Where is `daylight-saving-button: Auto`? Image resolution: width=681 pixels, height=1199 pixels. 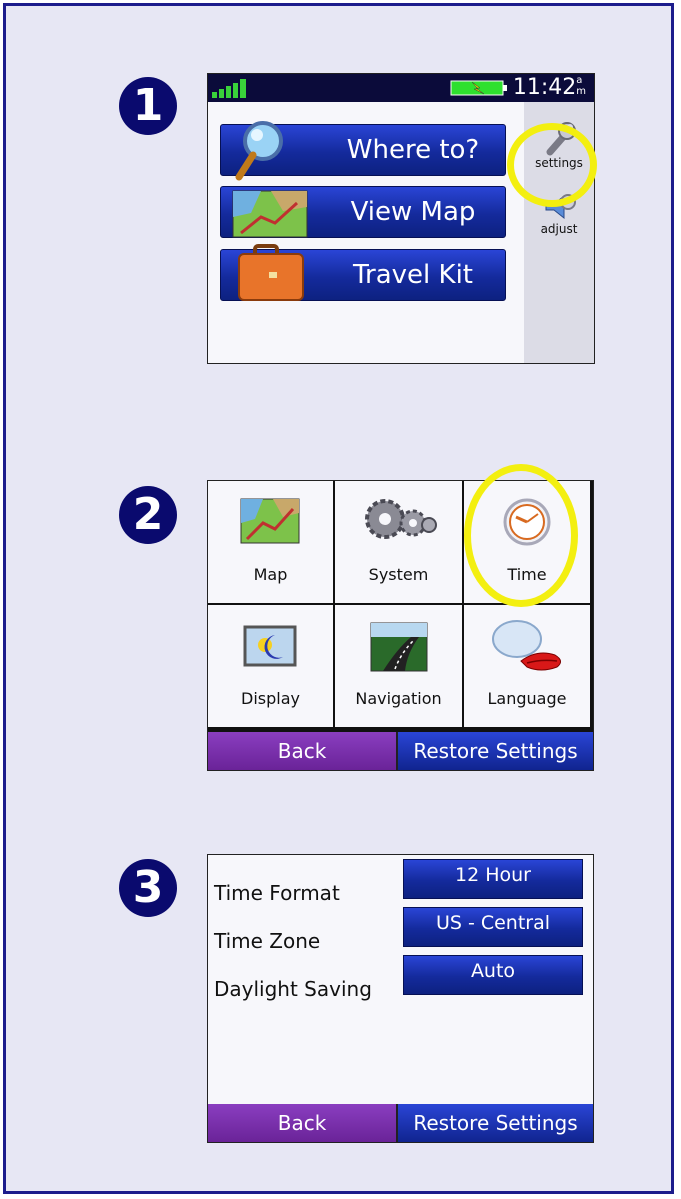 daylight-saving-button: Auto is located at coordinates (493, 975).